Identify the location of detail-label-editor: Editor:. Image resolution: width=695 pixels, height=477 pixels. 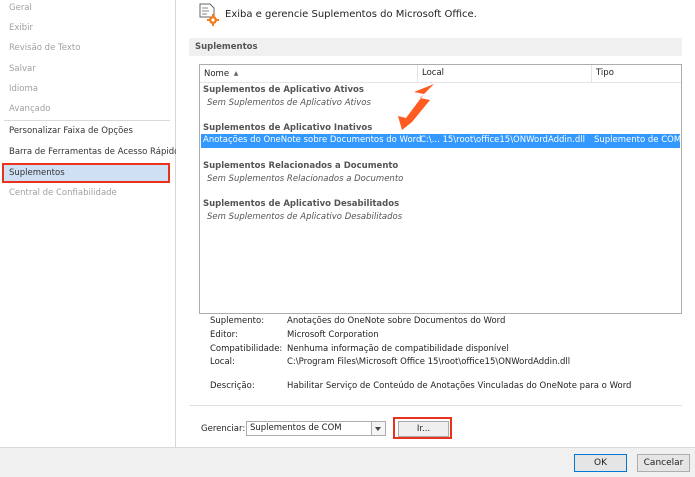
(224, 335).